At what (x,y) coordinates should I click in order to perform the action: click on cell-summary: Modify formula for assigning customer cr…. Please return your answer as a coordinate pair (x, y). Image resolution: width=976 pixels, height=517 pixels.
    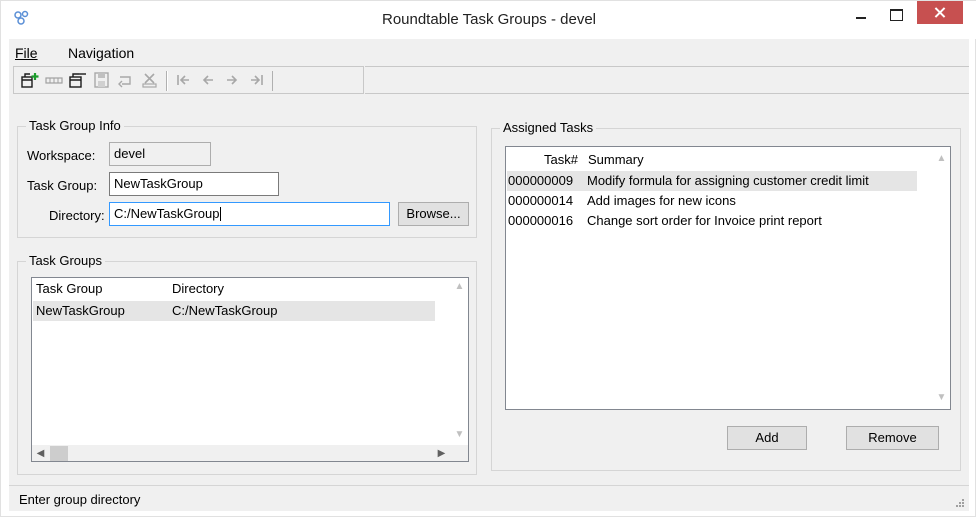
    Looking at the image, I should click on (728, 180).